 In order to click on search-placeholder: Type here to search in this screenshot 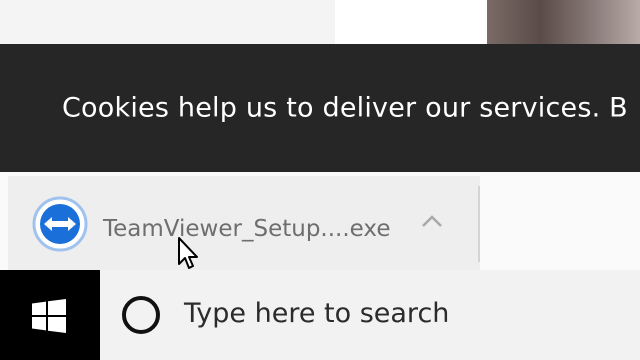, I will do `click(316, 313)`.